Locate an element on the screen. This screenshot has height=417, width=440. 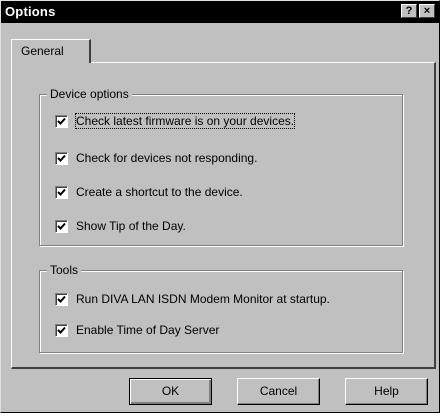
time-of-day-server-checkbox is located at coordinates (61, 330).